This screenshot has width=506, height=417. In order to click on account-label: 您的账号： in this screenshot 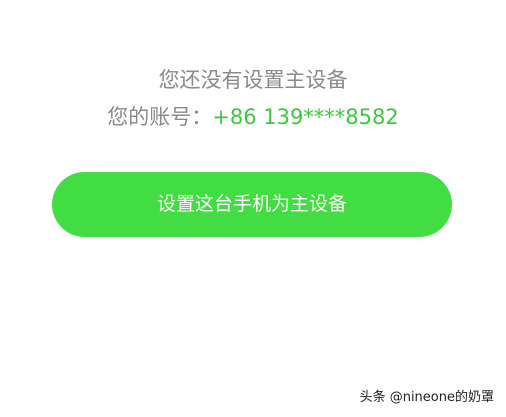, I will do `click(160, 117)`.